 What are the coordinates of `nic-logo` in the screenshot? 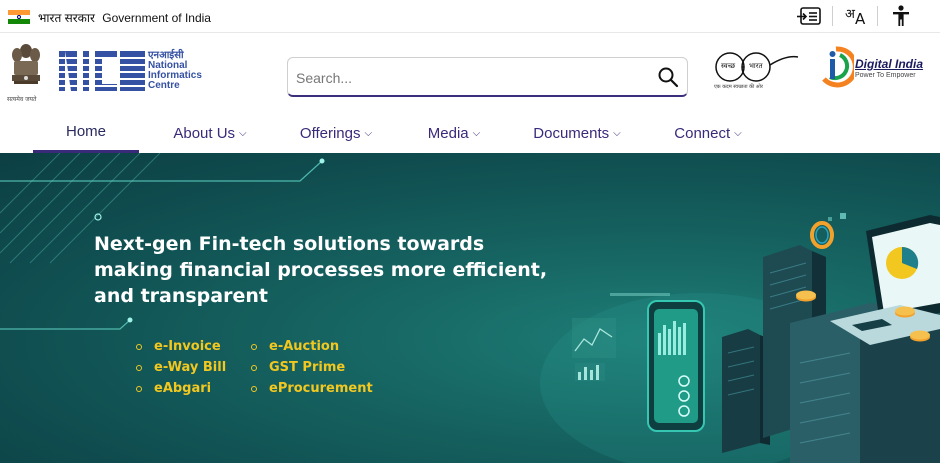 It's located at (102, 71).